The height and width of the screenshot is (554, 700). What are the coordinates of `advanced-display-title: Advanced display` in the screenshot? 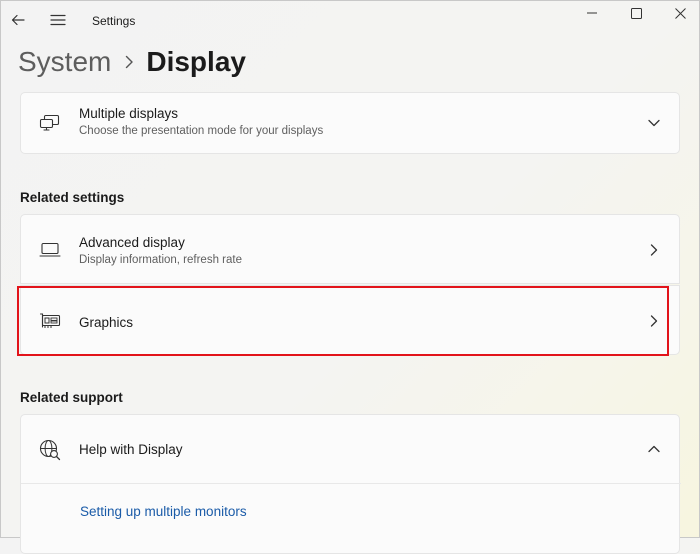 It's located at (132, 242).